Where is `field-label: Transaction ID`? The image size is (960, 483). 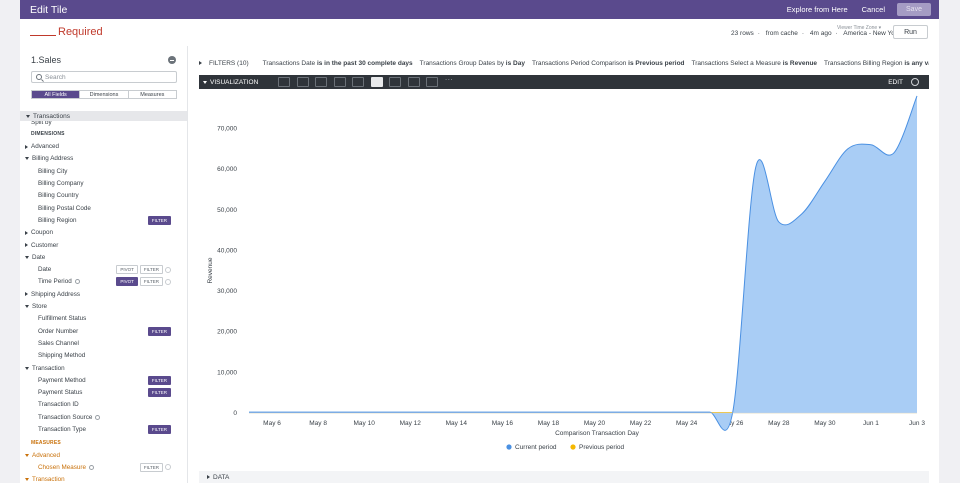
field-label: Transaction ID is located at coordinates (58, 405).